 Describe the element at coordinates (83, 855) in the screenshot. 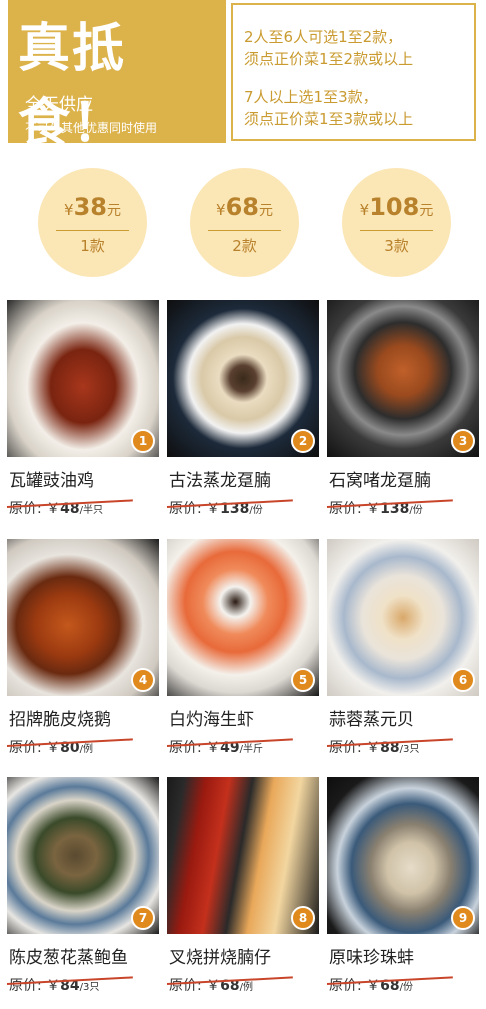

I see `dish-photo: 7` at that location.